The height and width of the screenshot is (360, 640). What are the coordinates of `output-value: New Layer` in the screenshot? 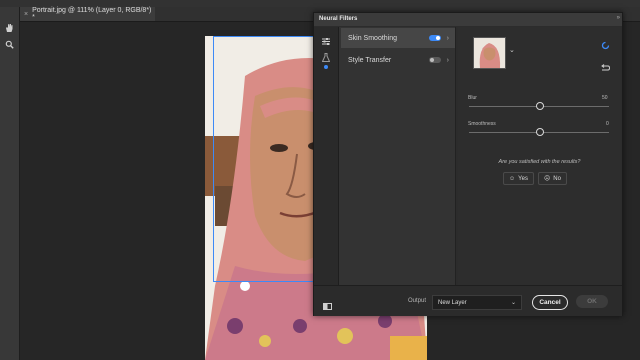 It's located at (452, 302).